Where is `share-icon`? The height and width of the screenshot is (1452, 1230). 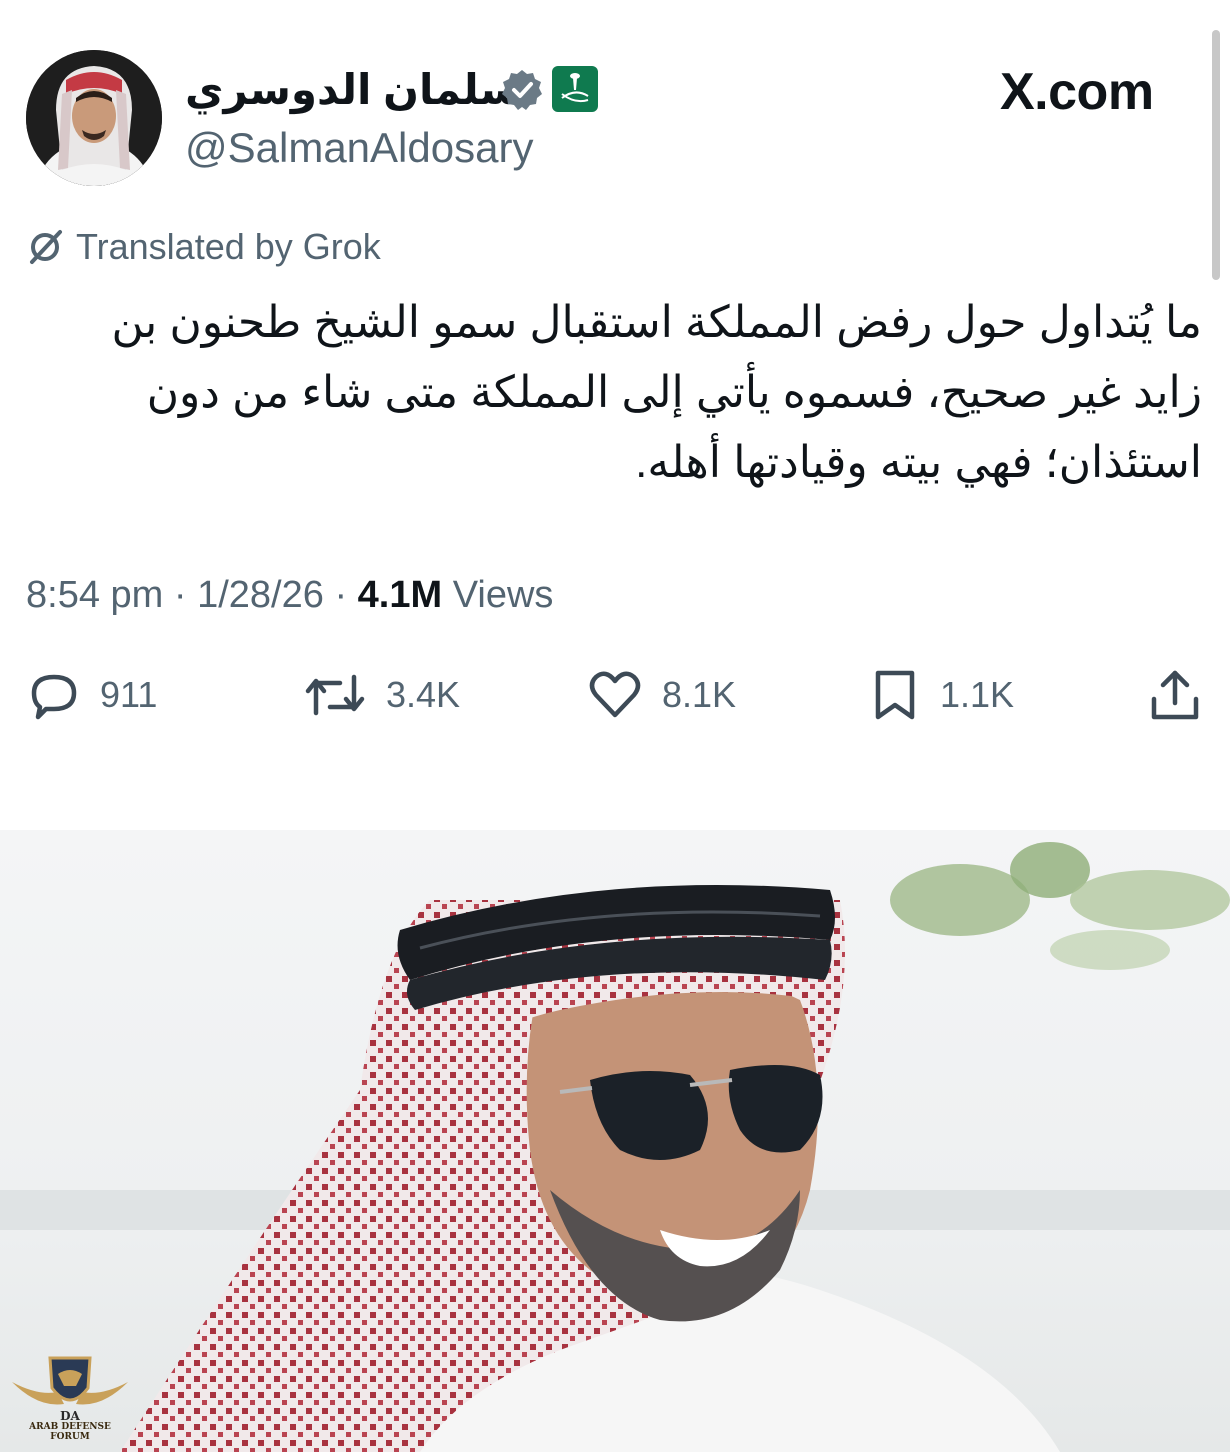 share-icon is located at coordinates (1175, 695).